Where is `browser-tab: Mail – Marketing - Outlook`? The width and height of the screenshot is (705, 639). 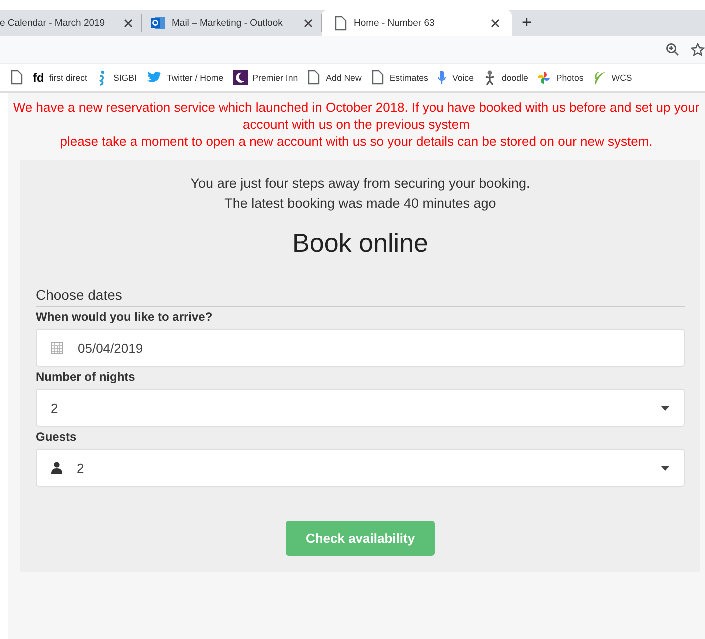
browser-tab: Mail – Marketing - Outlook is located at coordinates (232, 23).